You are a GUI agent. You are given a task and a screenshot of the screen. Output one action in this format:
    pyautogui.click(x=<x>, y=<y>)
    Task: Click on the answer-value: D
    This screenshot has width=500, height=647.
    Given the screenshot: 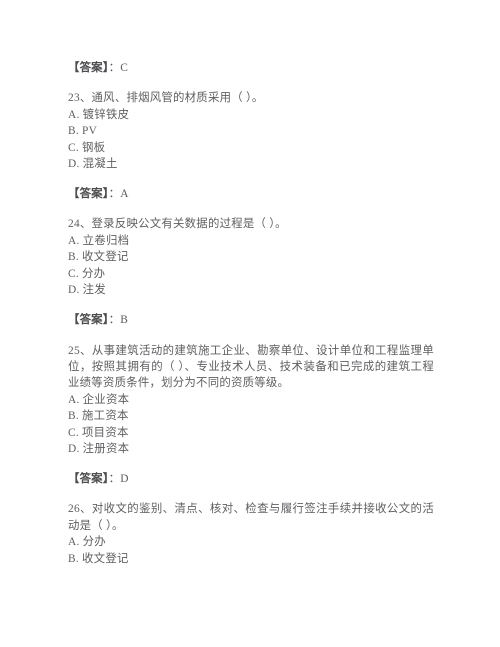 What is the action you would take?
    pyautogui.click(x=124, y=479)
    